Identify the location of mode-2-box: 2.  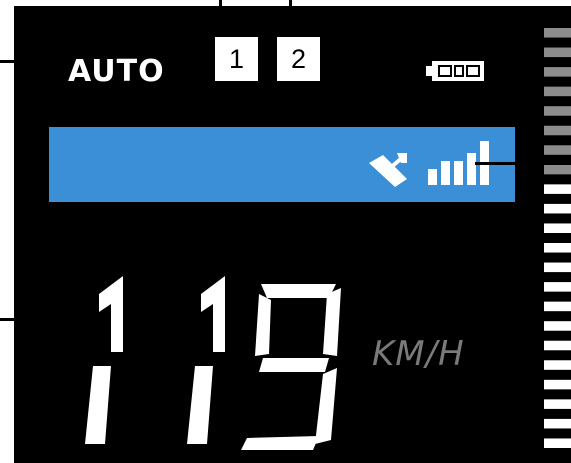
(298, 59).